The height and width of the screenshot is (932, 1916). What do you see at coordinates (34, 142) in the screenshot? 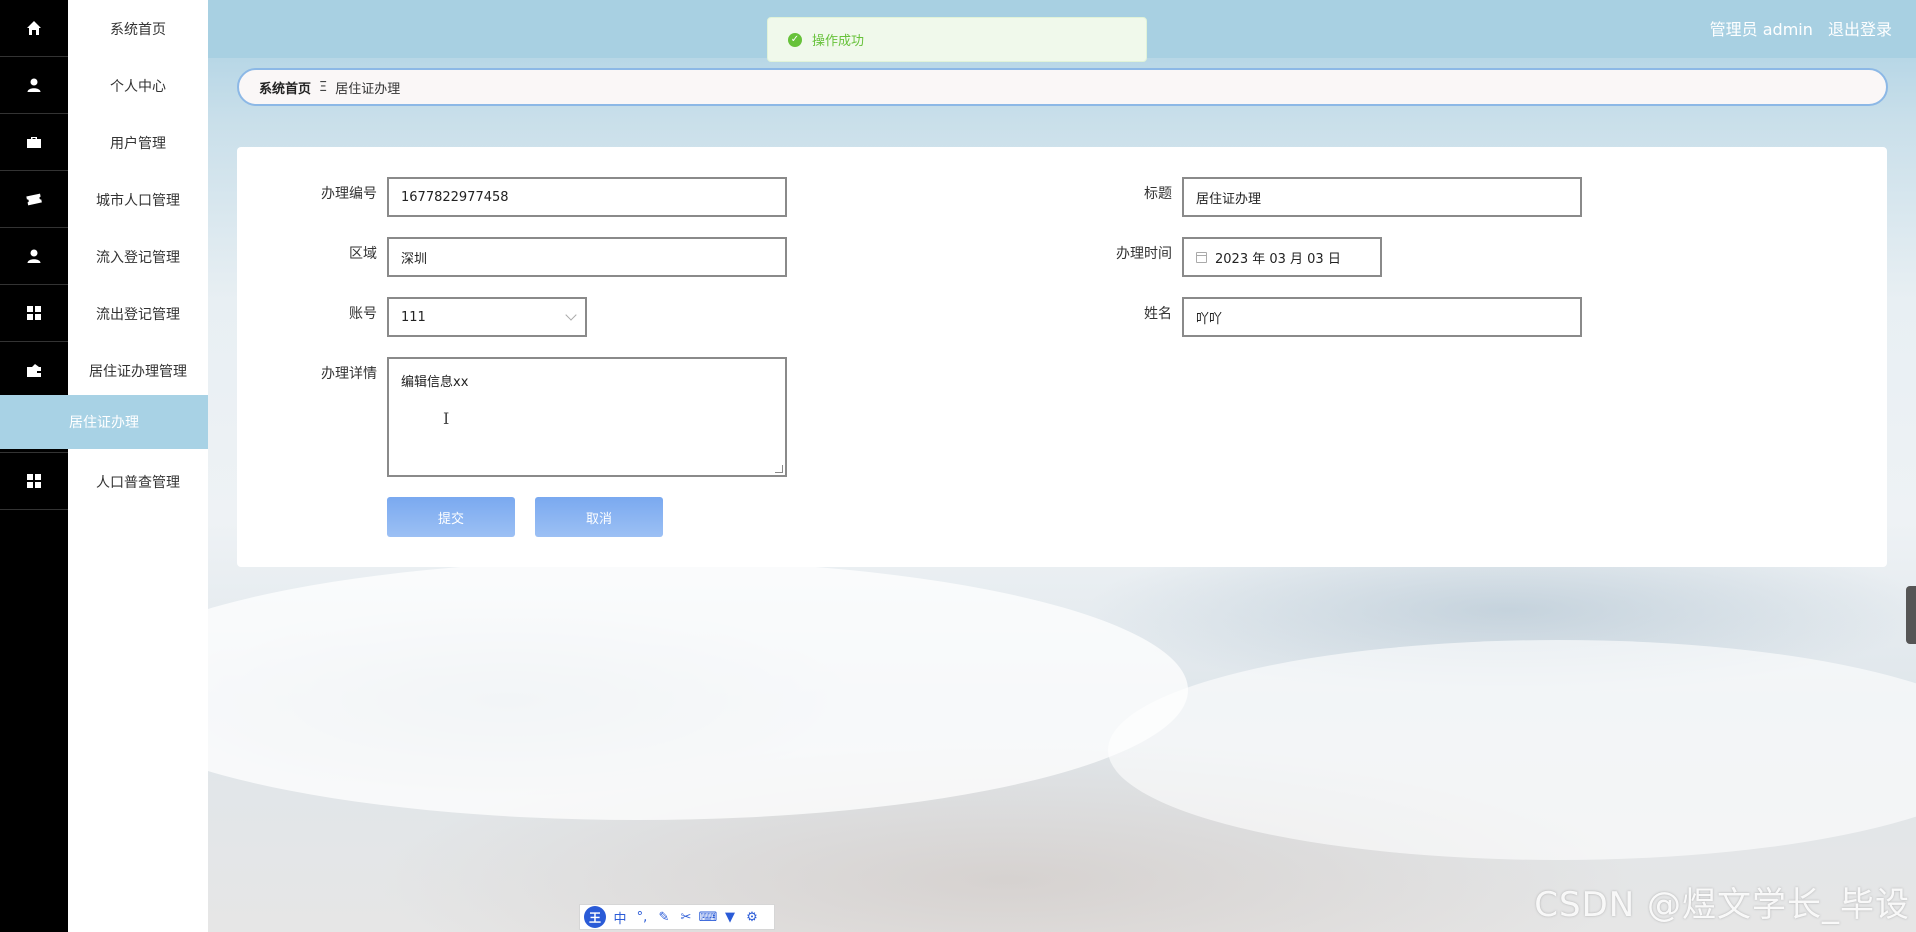
I see `briefcase-icon` at bounding box center [34, 142].